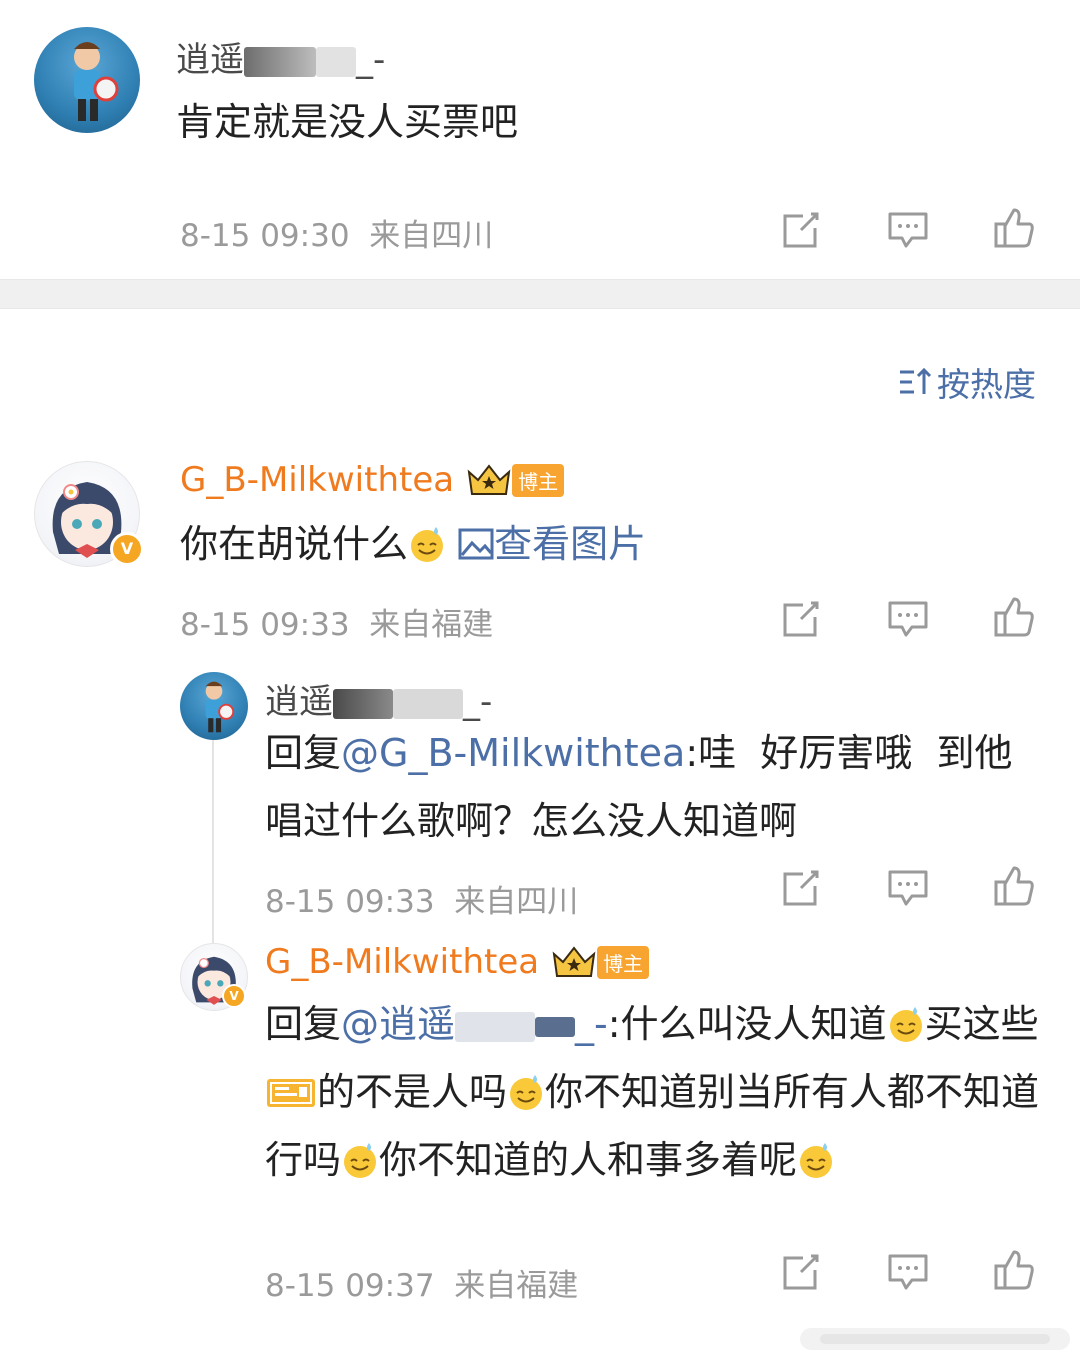 This screenshot has width=1080, height=1360. I want to click on reply-time: 8-15 09:37, so click(350, 1286).